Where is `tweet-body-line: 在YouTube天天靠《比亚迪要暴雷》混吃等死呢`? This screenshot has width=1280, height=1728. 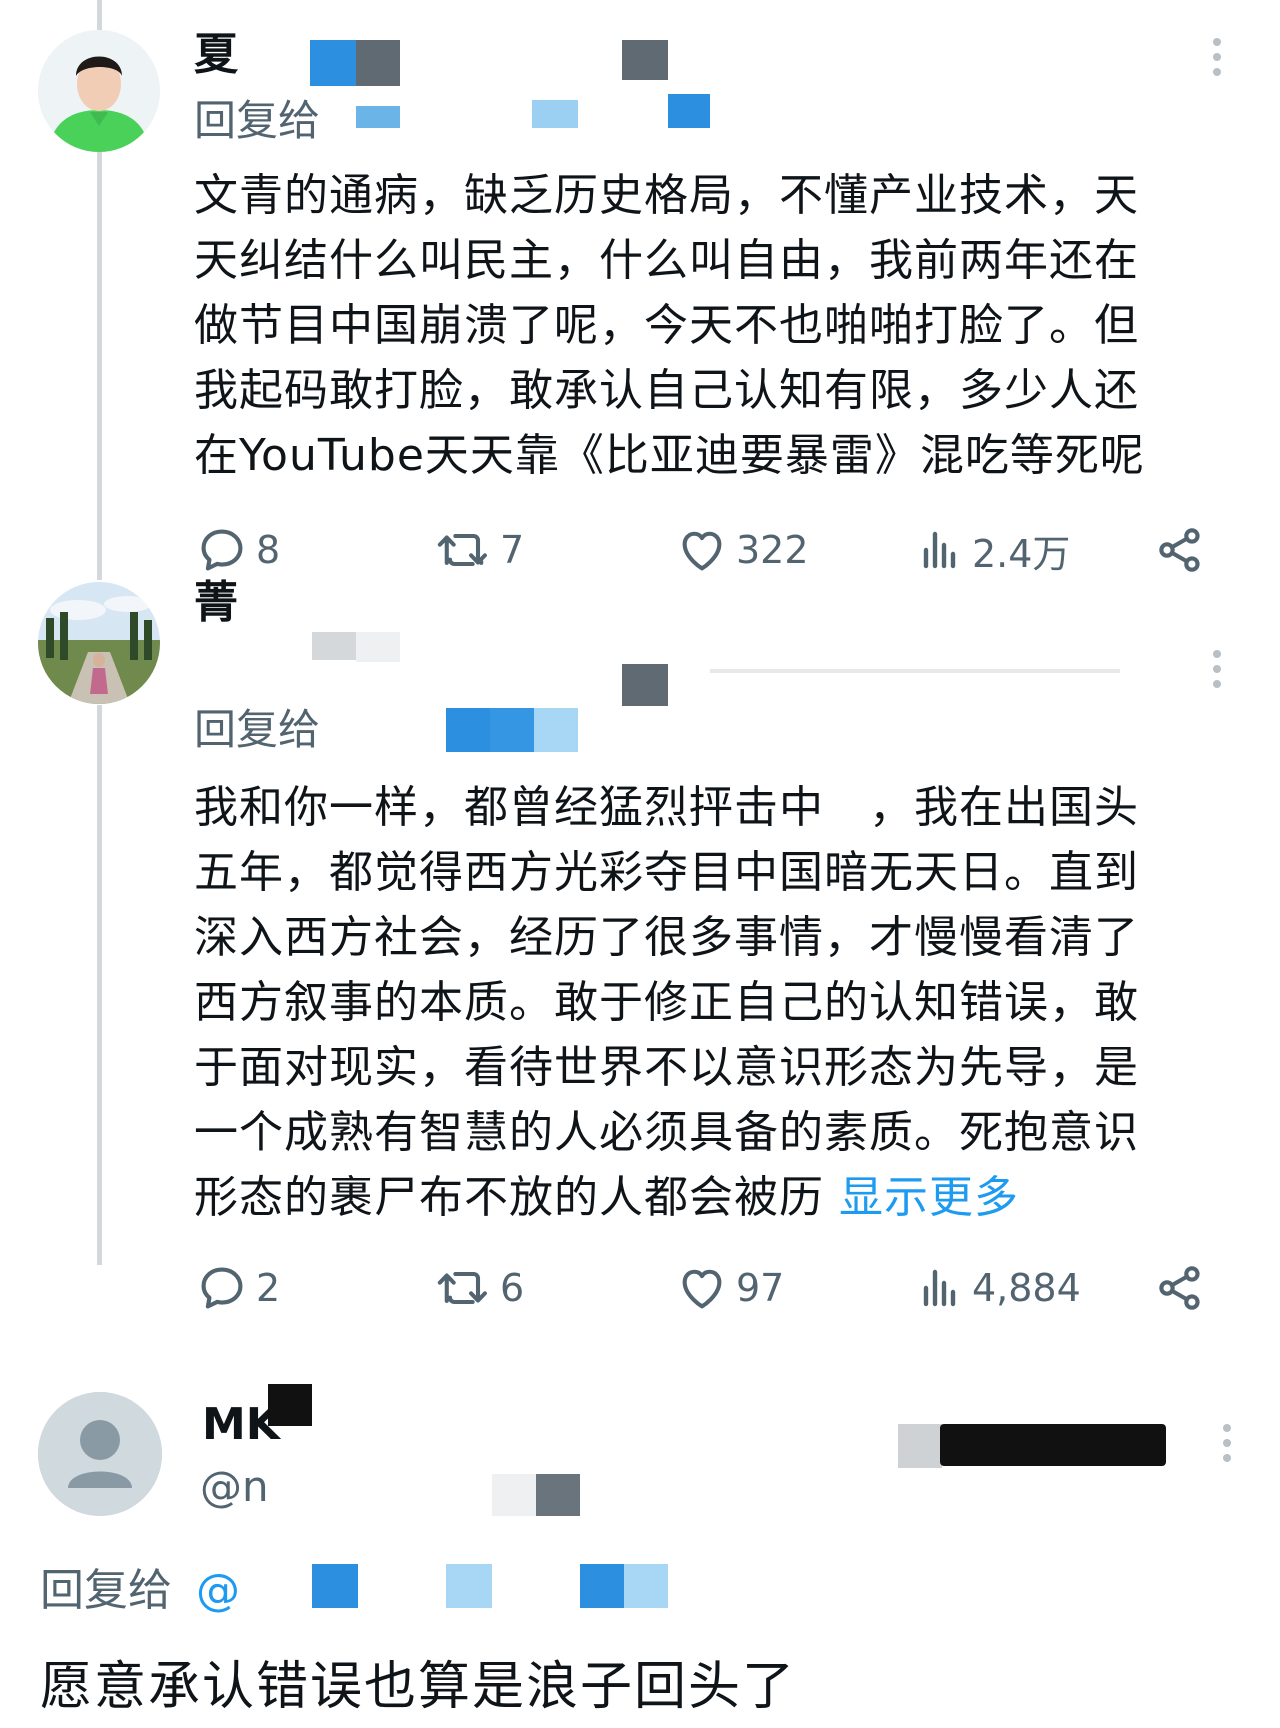 tweet-body-line: 在YouTube天天靠《比亚迪要暴雷》混吃等死呢 is located at coordinates (669, 455).